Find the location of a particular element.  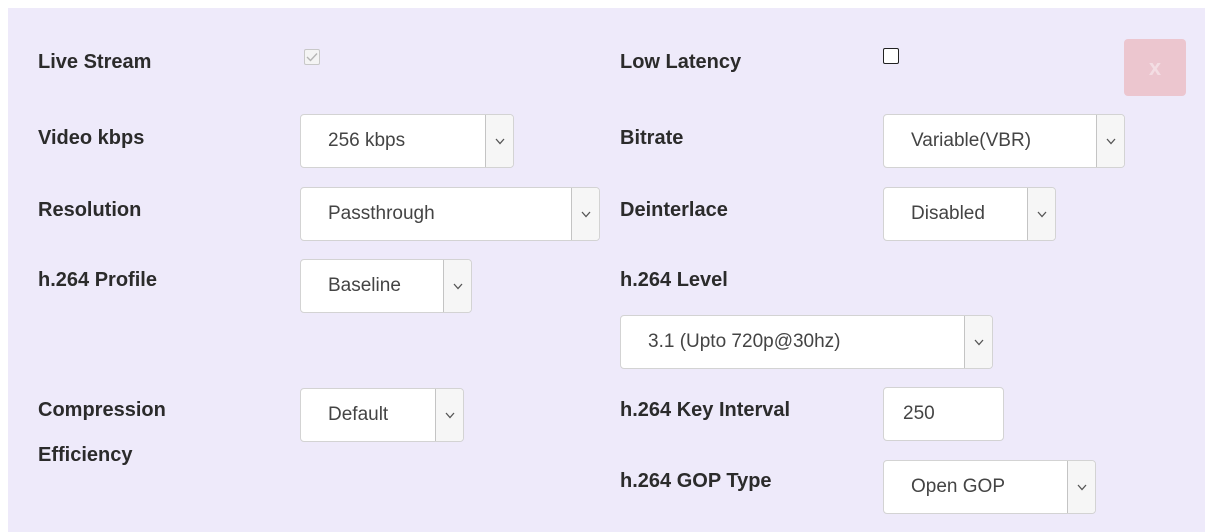

video-kbps-select: 256 kbps is located at coordinates (407, 141).